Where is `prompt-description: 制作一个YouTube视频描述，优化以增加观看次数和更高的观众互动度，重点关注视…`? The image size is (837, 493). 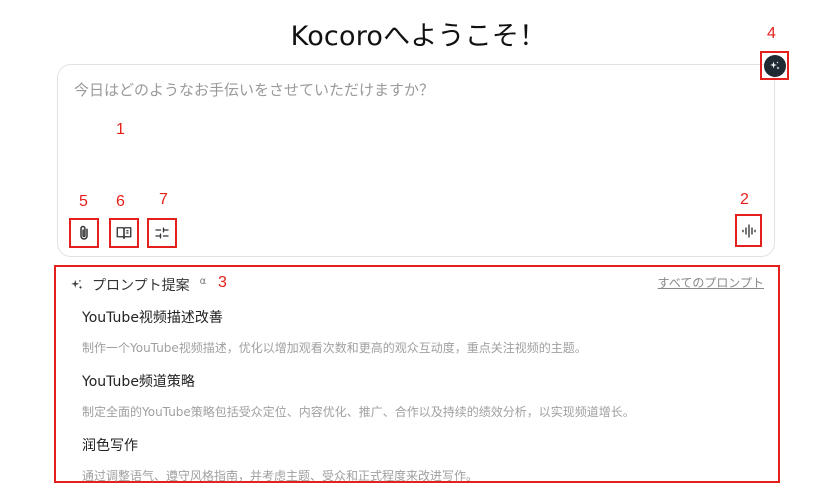 prompt-description: 制作一个YouTube视频描述，优化以增加观看次数和更高的观众互动度，重点关注视… is located at coordinates (334, 348).